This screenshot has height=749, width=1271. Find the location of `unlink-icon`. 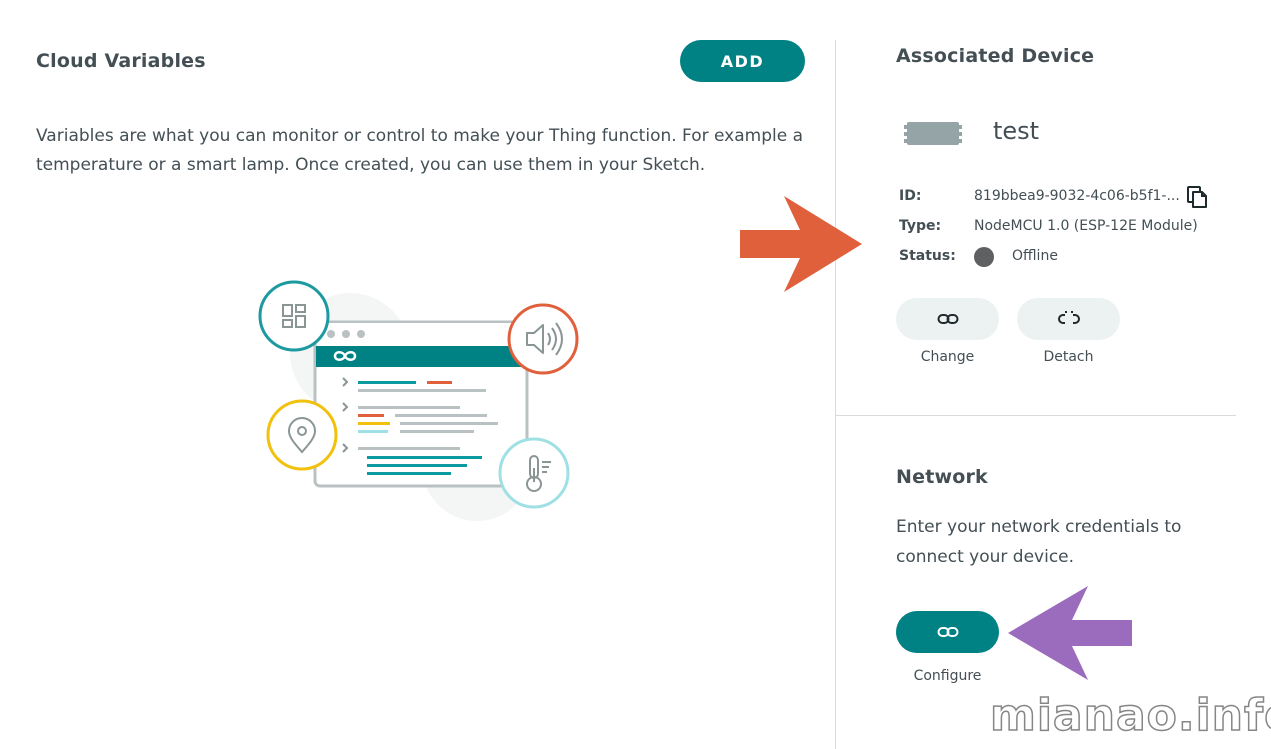

unlink-icon is located at coordinates (1068, 317).